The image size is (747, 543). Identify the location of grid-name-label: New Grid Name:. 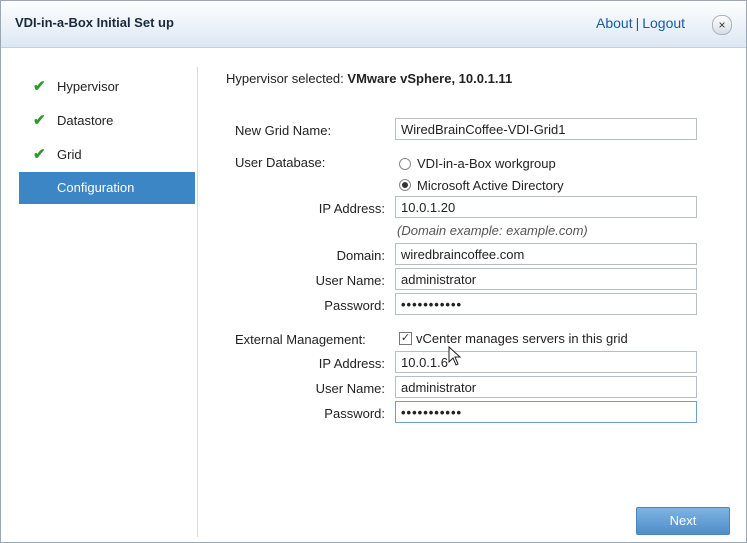
(283, 130).